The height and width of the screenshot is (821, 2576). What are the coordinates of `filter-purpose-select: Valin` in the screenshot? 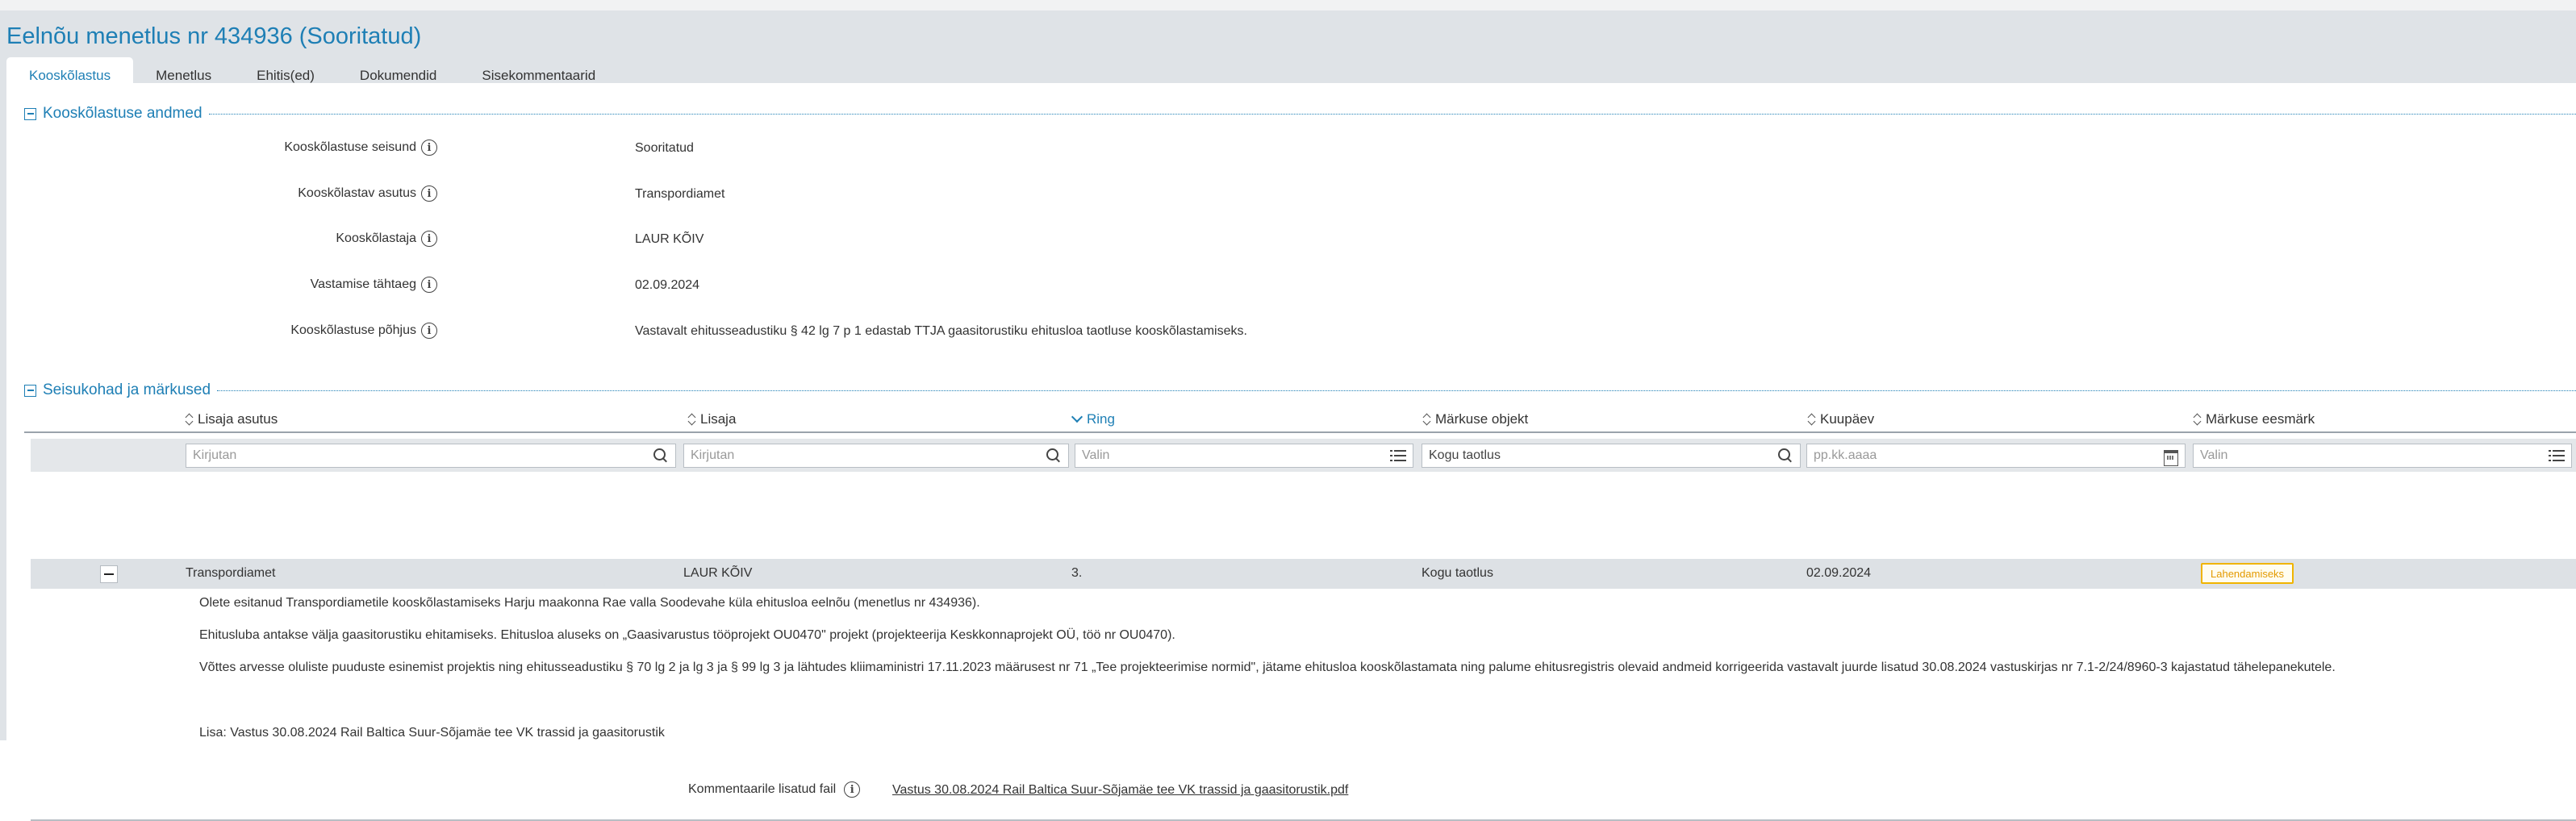 It's located at (2383, 456).